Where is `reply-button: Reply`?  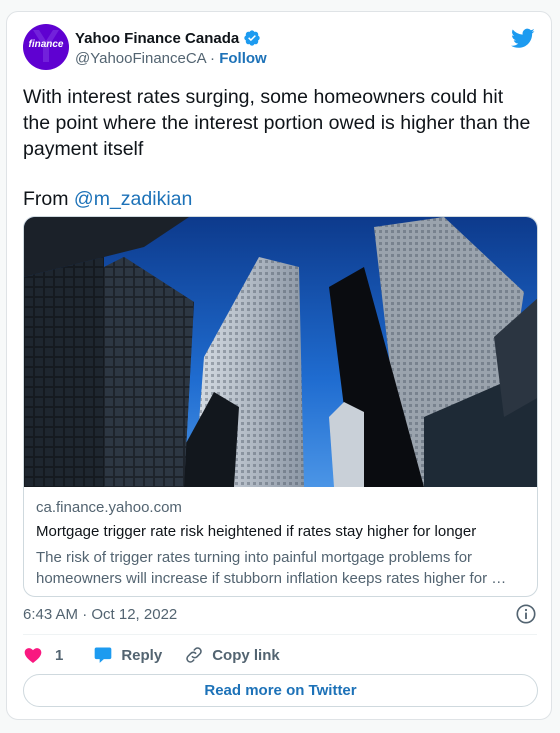
reply-button: Reply is located at coordinates (127, 655).